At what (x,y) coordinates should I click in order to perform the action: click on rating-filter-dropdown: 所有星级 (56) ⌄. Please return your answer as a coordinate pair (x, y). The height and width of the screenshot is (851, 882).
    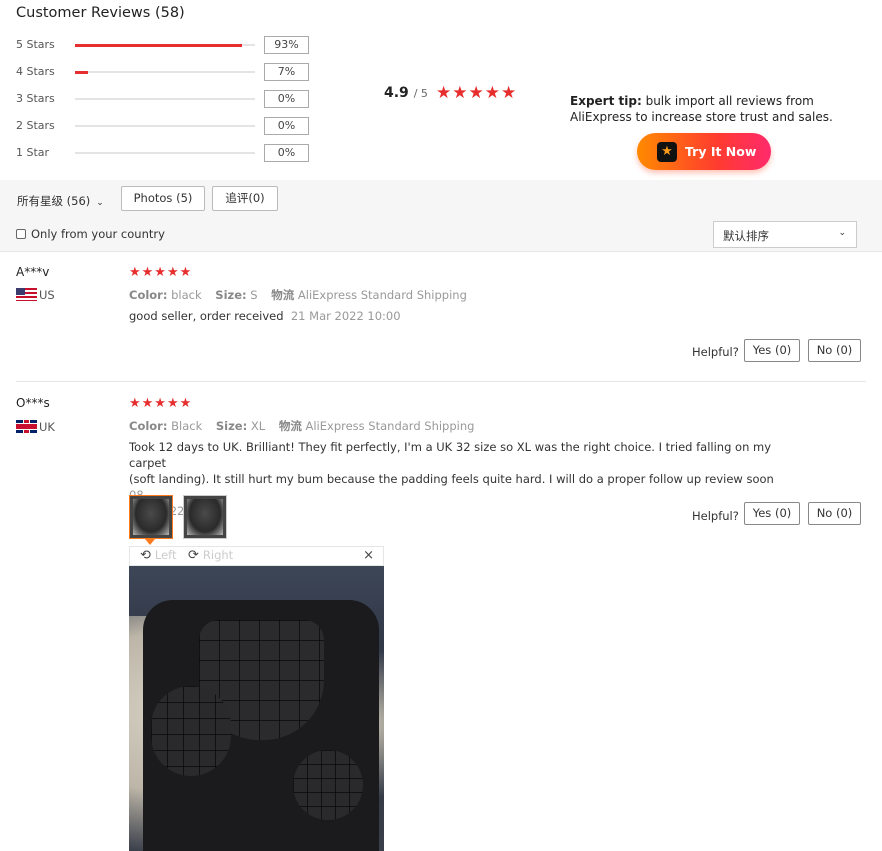
    Looking at the image, I should click on (60, 201).